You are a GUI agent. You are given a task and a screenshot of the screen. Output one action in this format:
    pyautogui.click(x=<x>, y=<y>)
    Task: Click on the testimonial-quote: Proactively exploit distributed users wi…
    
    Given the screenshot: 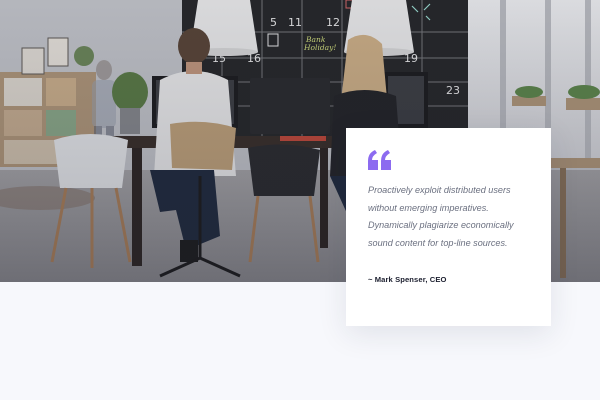 What is the action you would take?
    pyautogui.click(x=448, y=217)
    